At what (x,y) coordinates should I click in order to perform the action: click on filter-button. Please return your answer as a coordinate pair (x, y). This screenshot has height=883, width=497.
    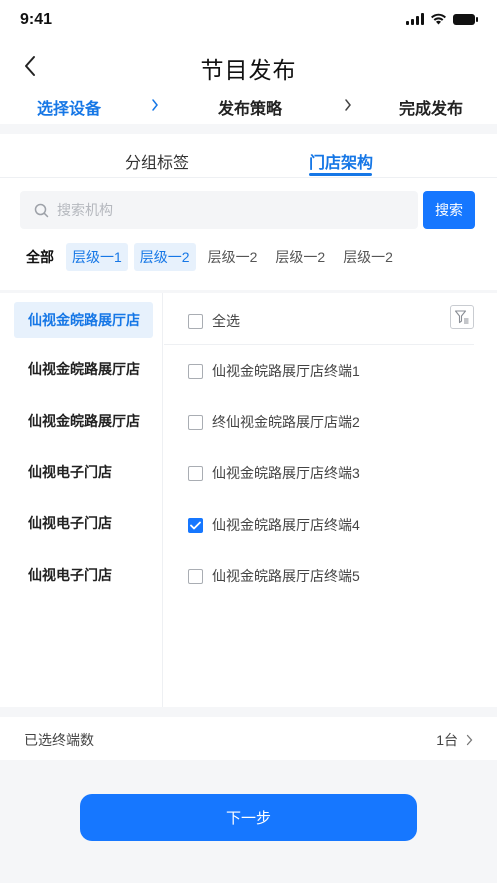
    Looking at the image, I should click on (462, 317).